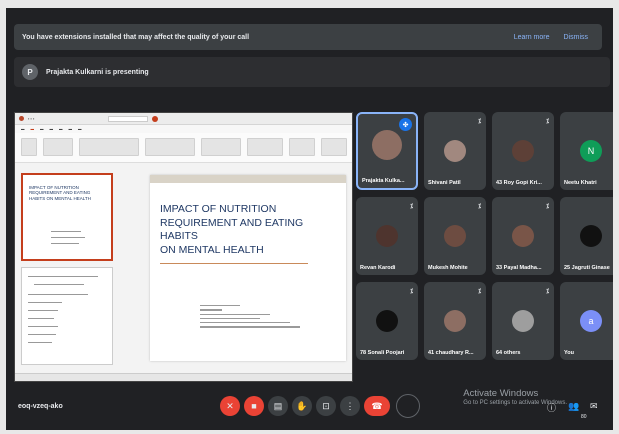 This screenshot has width=619, height=434. I want to click on participant-tile: ⁒ Mukesh Mohite, so click(455, 236).